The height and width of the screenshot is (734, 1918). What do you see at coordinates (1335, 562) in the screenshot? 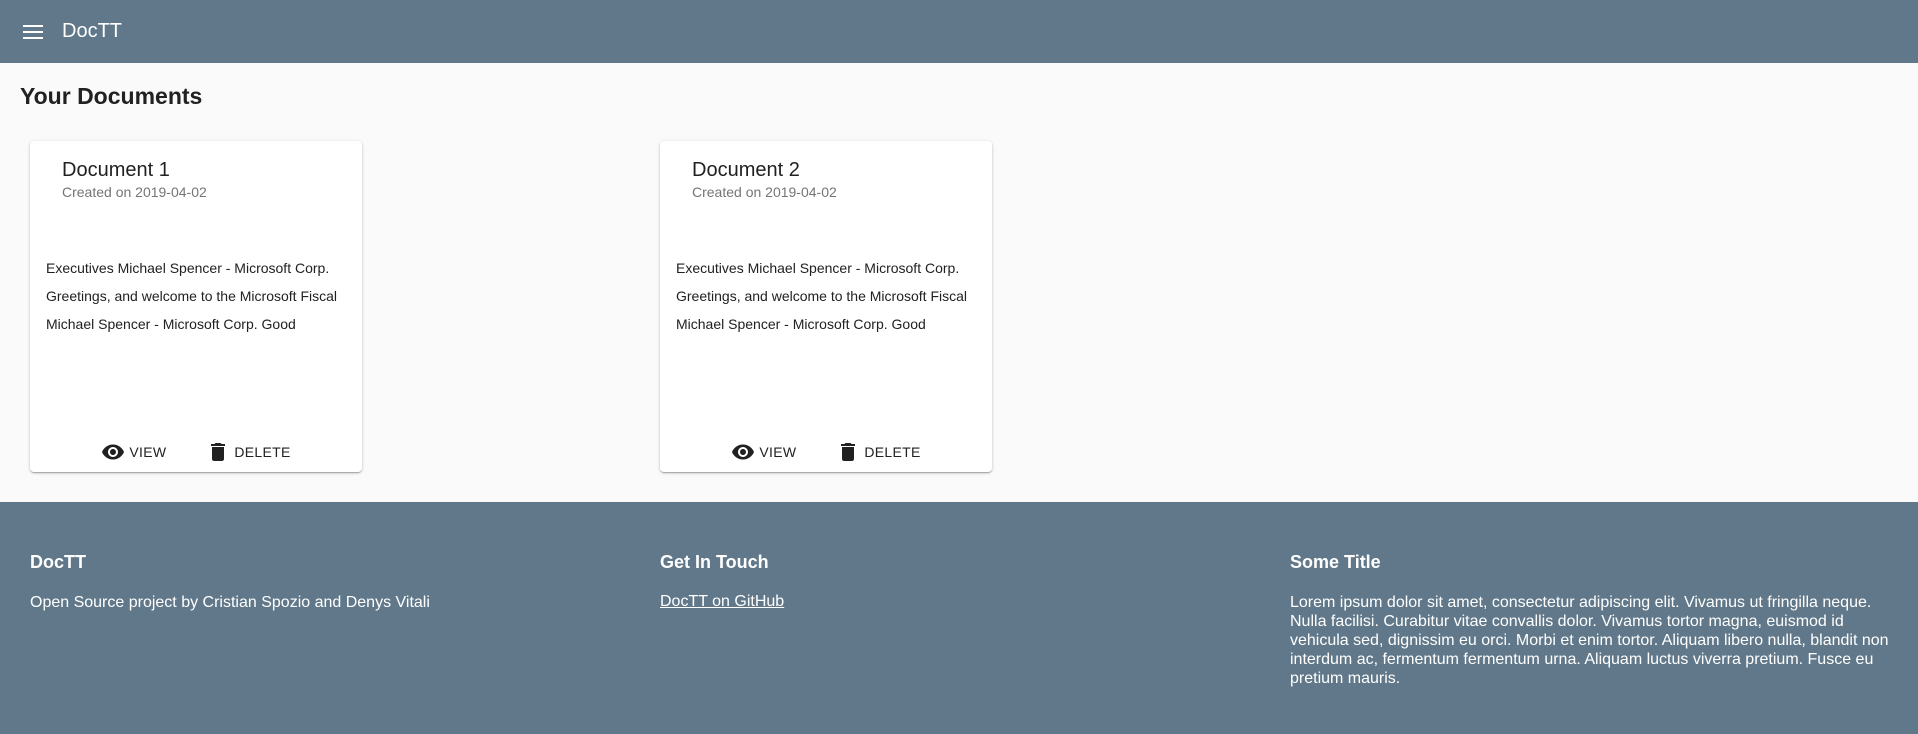
I see `footer-heading: Some Title` at bounding box center [1335, 562].